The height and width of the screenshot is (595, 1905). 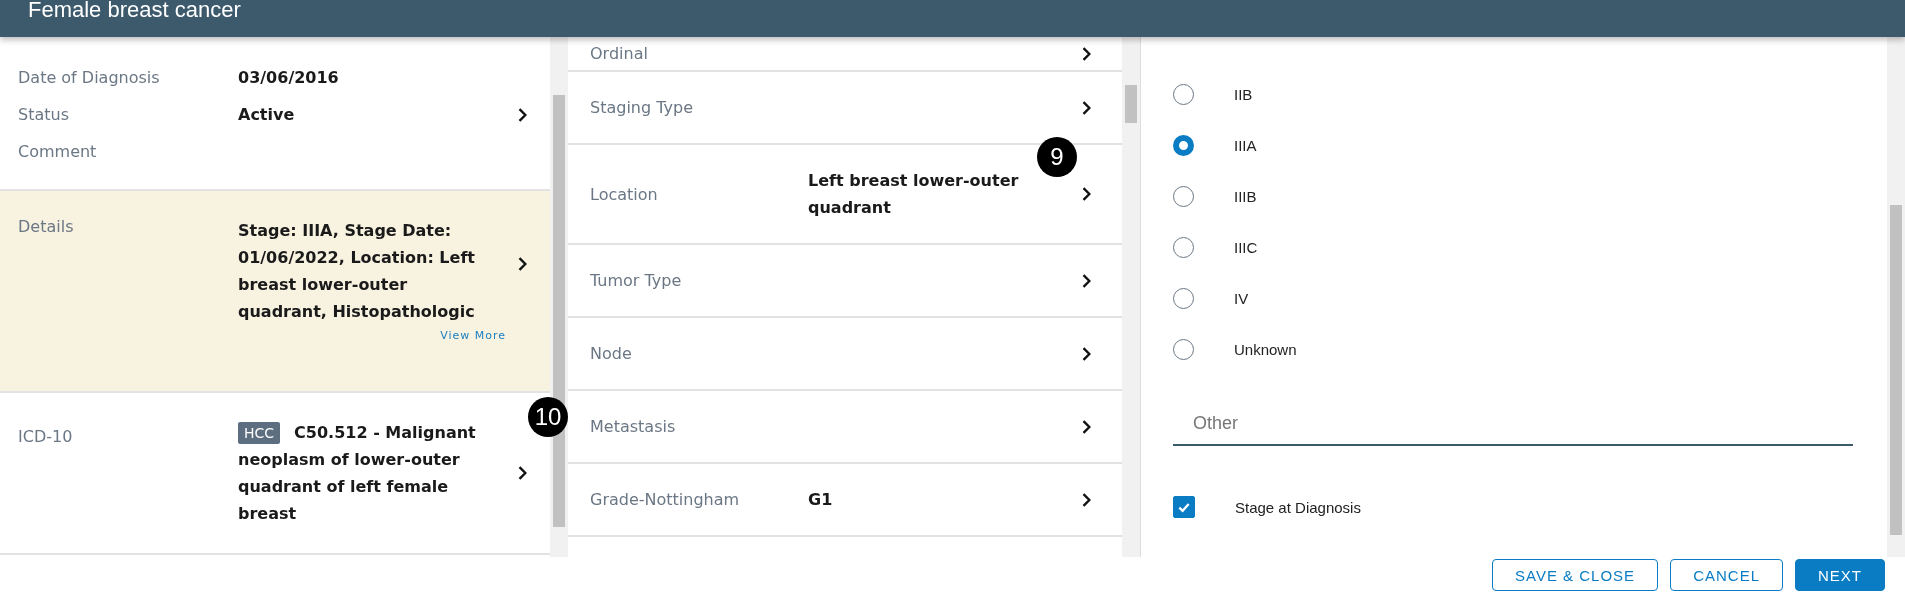 What do you see at coordinates (1057, 157) in the screenshot?
I see `step-marker: 9` at bounding box center [1057, 157].